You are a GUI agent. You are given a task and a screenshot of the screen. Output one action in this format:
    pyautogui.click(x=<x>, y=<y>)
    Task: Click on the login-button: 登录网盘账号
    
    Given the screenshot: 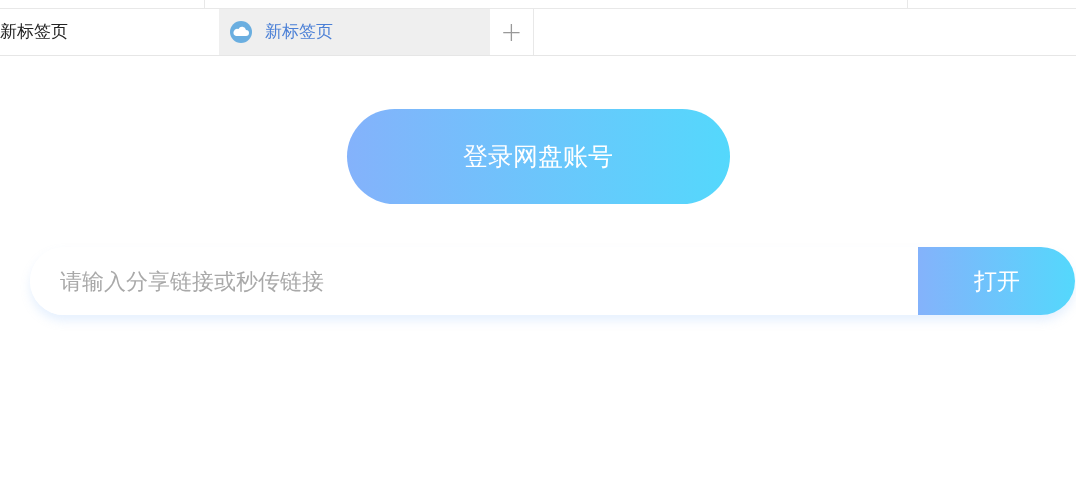 What is the action you would take?
    pyautogui.click(x=538, y=156)
    